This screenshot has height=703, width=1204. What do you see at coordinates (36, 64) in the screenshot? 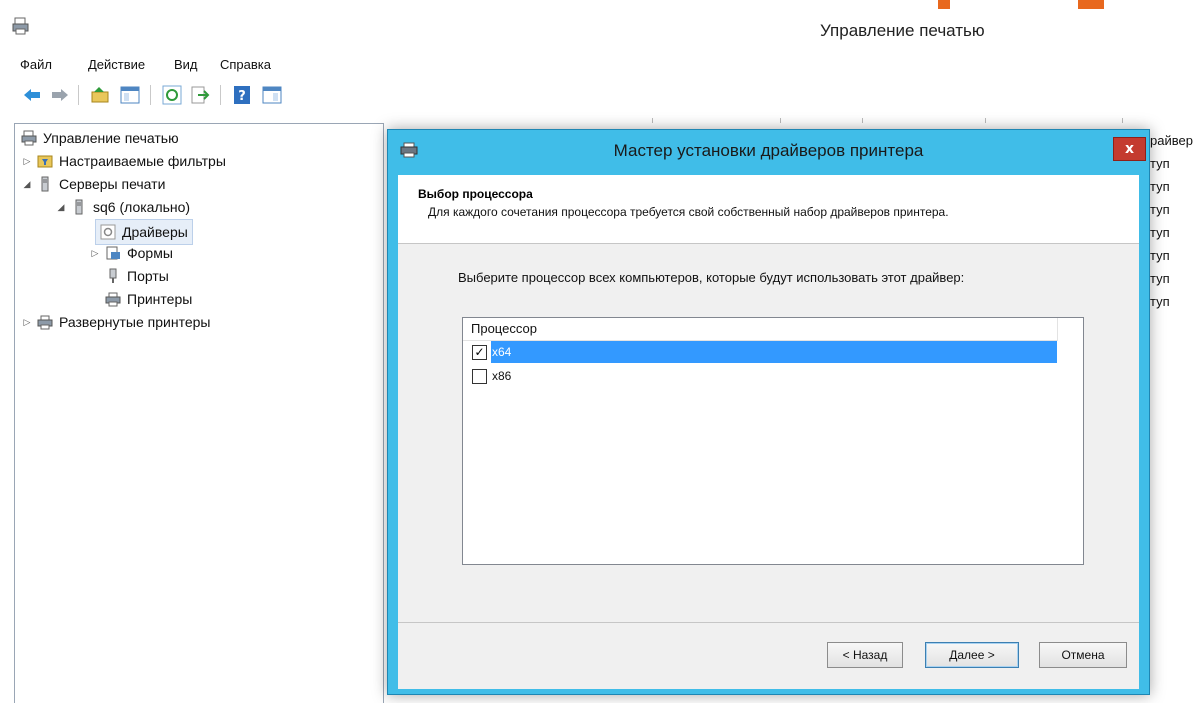
I see `menu-file: Файл` at bounding box center [36, 64].